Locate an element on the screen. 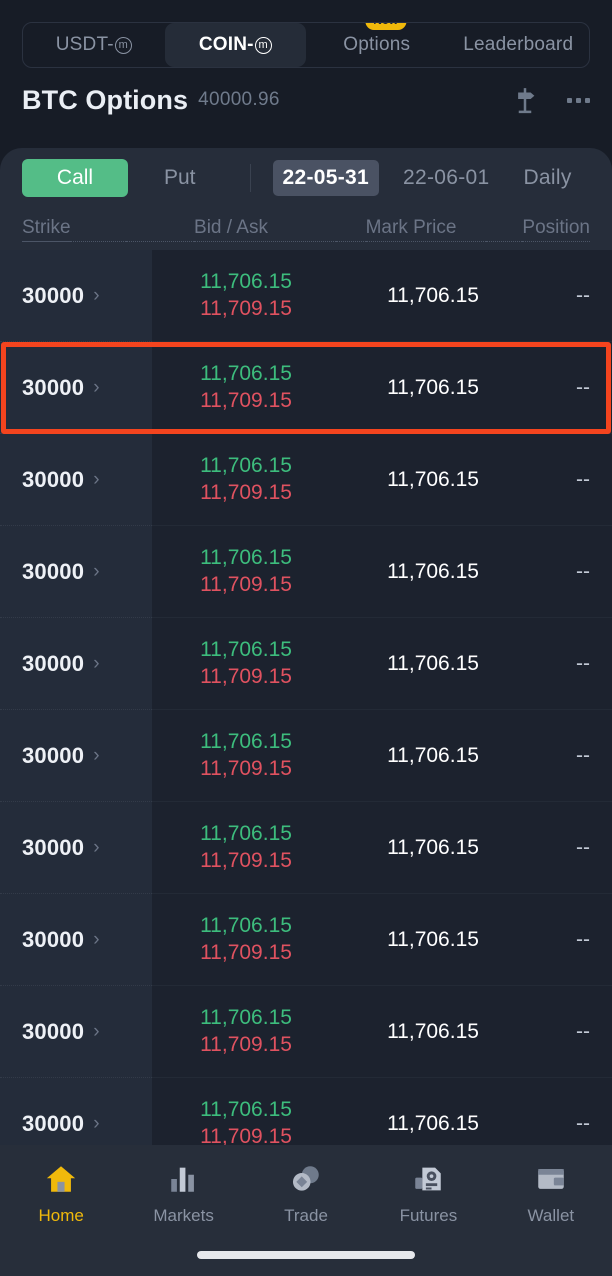  nav-item-trade: Trade is located at coordinates (306, 1192).